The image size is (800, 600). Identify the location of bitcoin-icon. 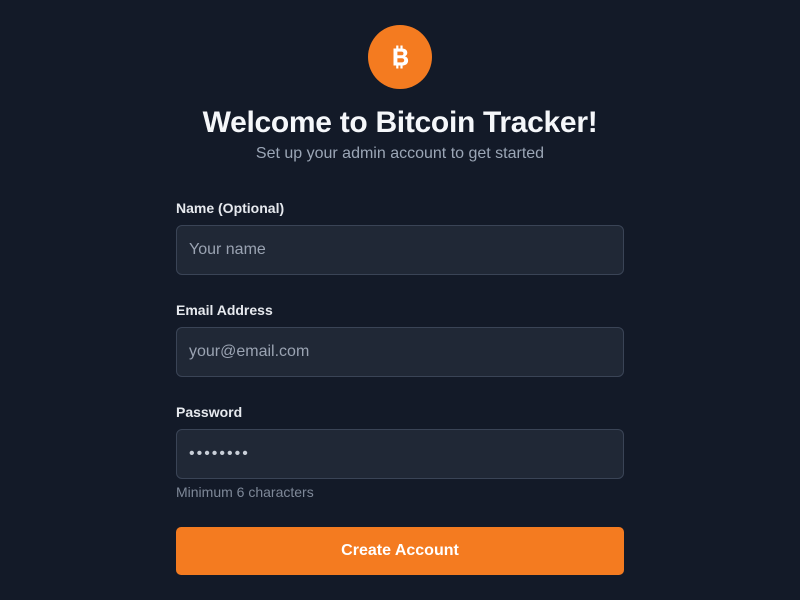
(400, 57).